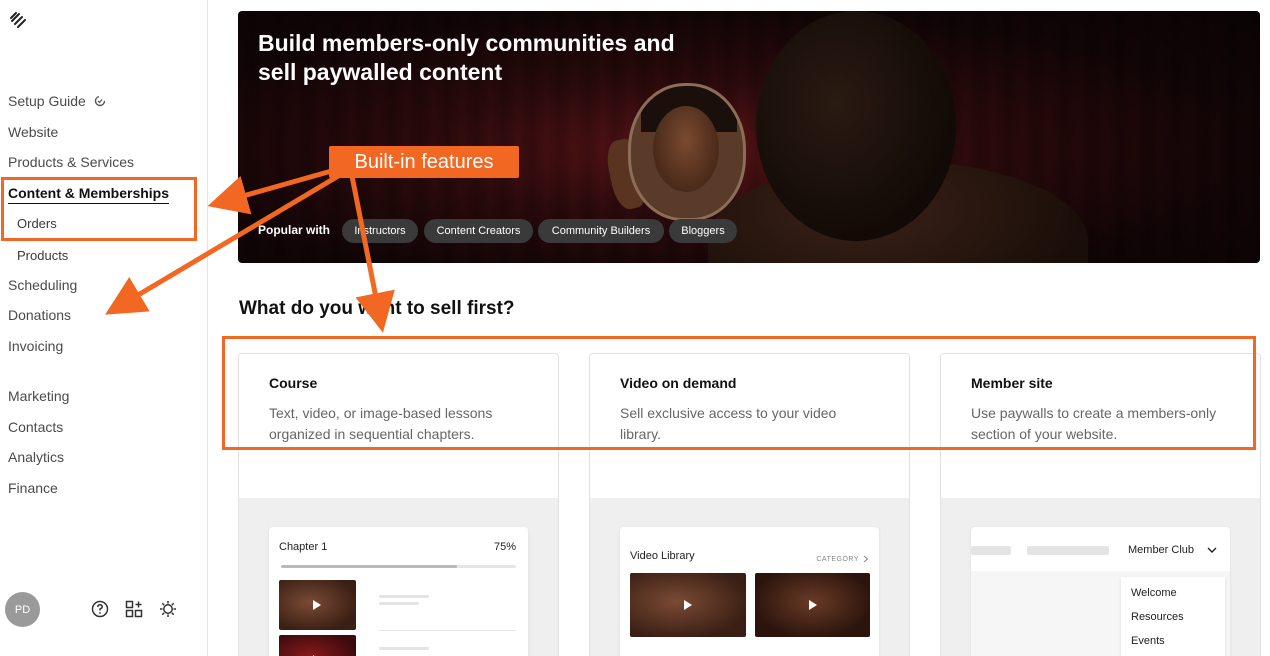 Image resolution: width=1270 pixels, height=656 pixels. What do you see at coordinates (42, 285) in the screenshot?
I see `sidebar-item-scheduling: Scheduling` at bounding box center [42, 285].